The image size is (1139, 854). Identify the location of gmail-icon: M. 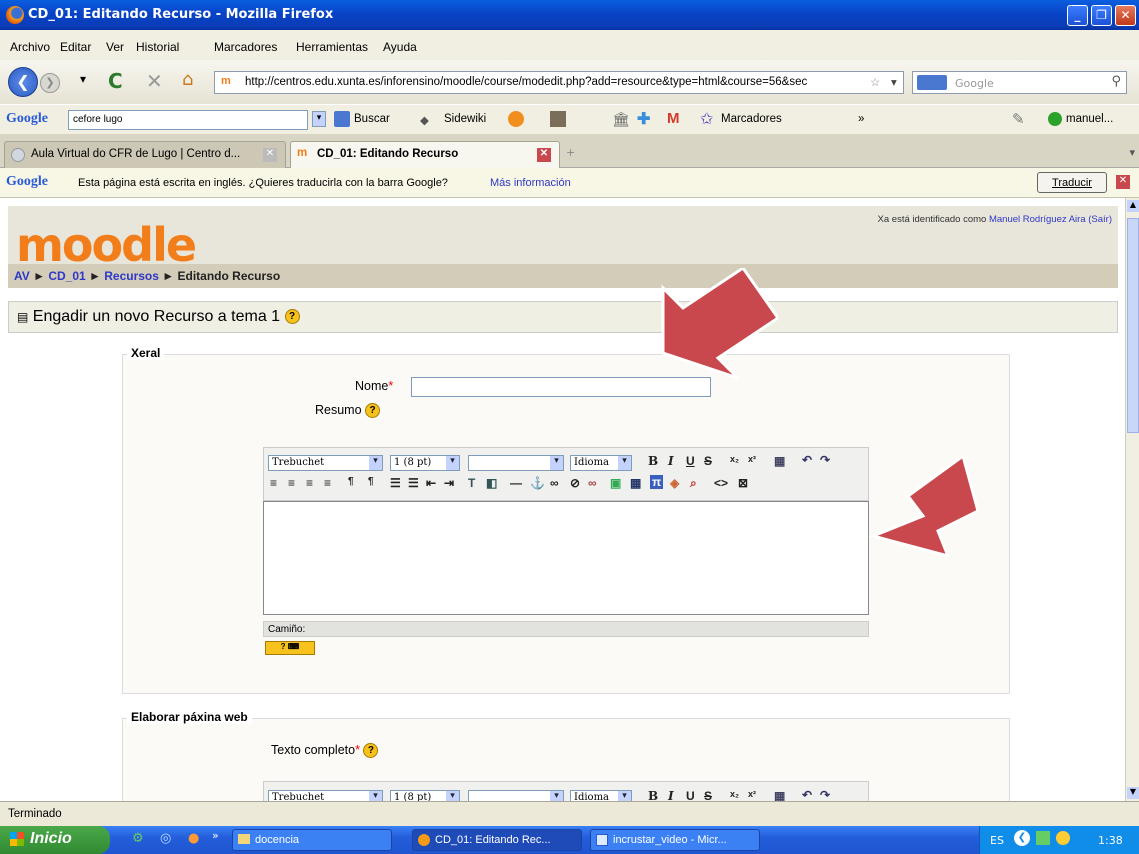
(673, 118).